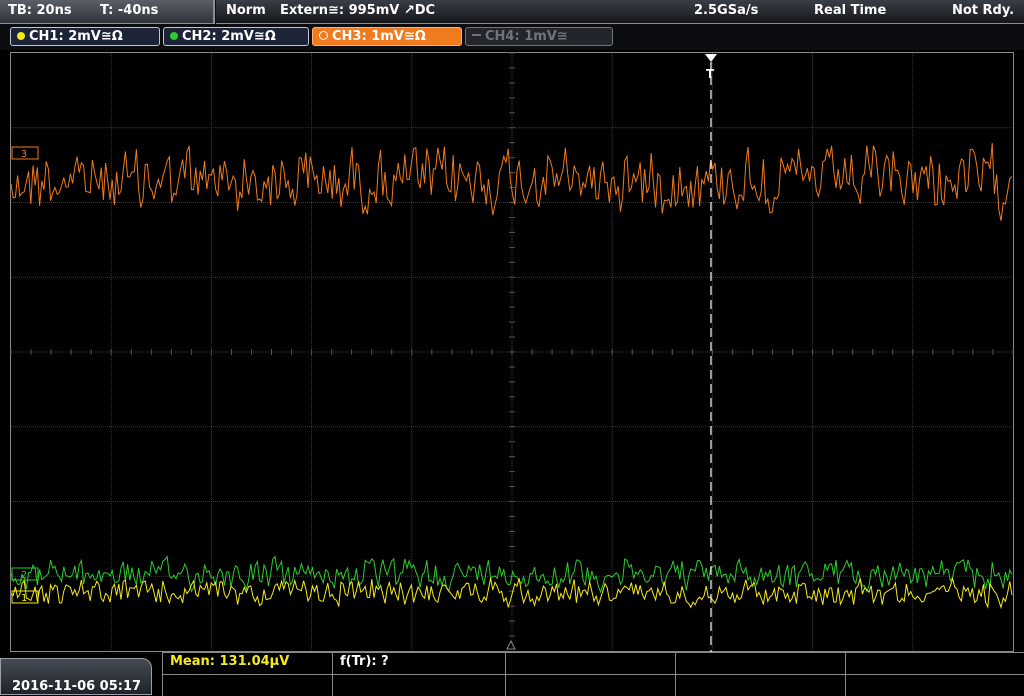 The image size is (1024, 696). What do you see at coordinates (511, 644) in the screenshot?
I see `horizontal-center-marker-icon` at bounding box center [511, 644].